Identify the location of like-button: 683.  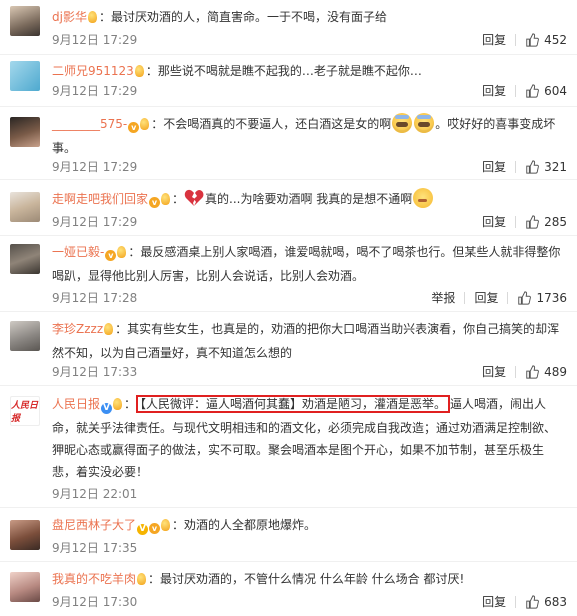
(546, 602).